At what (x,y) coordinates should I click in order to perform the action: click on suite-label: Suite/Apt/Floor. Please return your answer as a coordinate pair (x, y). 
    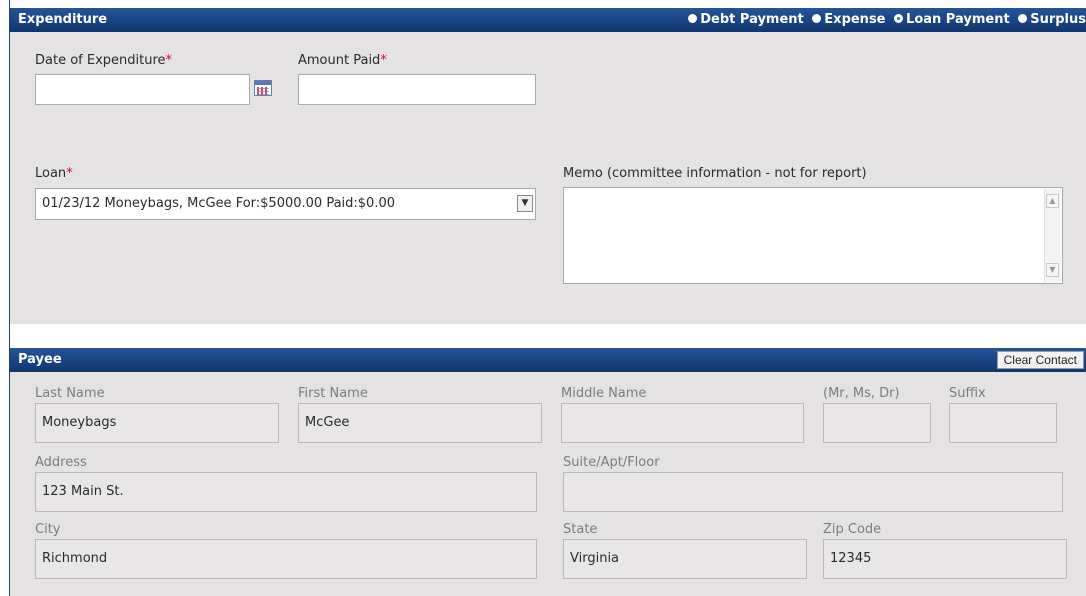
    Looking at the image, I should click on (611, 462).